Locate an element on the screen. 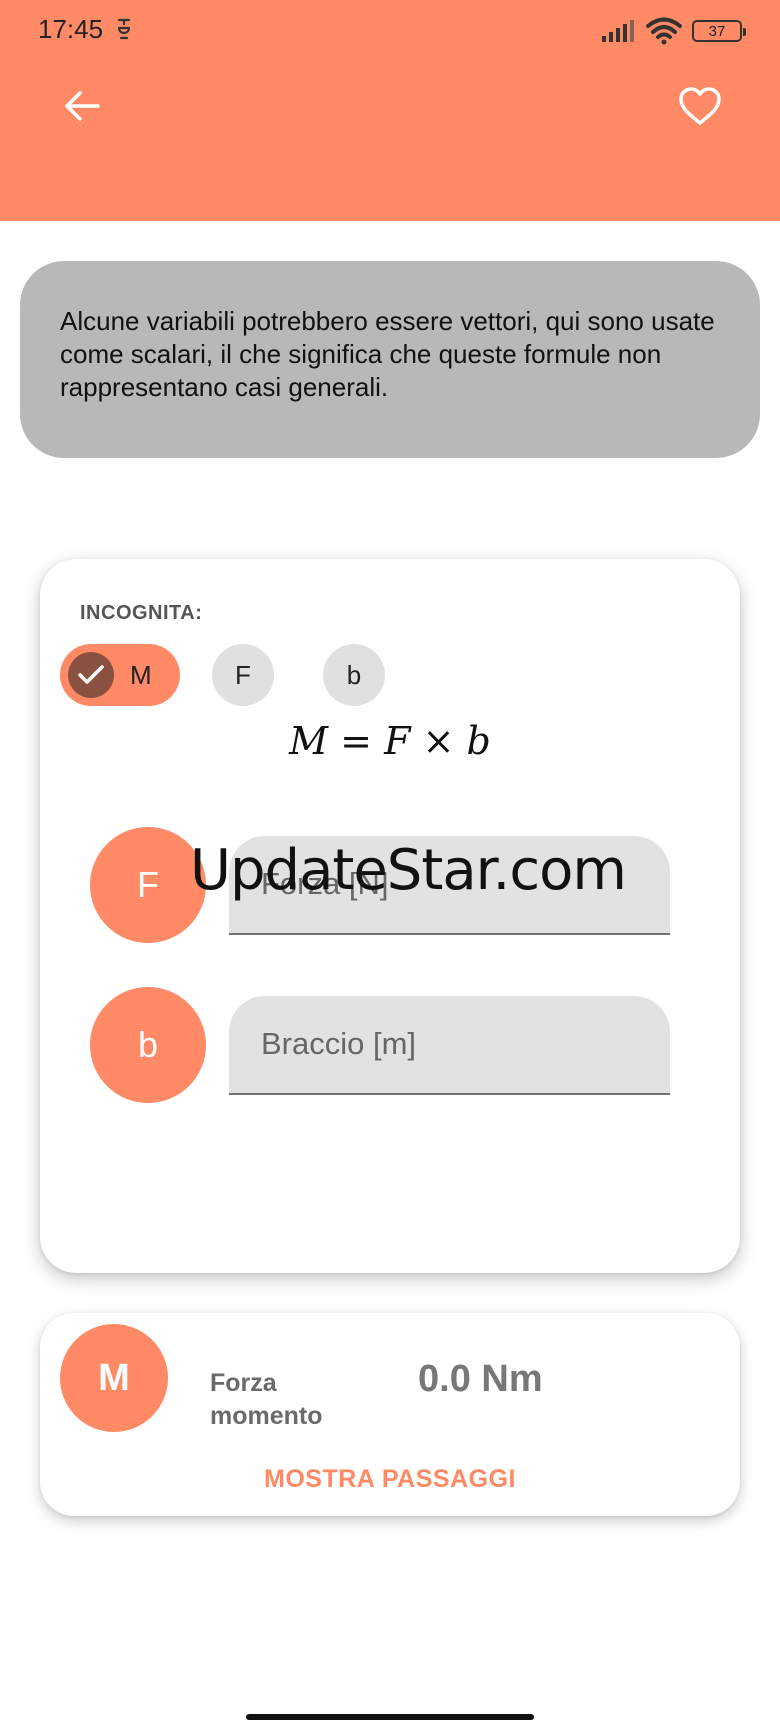 The image size is (780, 1733). variable-b-badge: b is located at coordinates (148, 1045).